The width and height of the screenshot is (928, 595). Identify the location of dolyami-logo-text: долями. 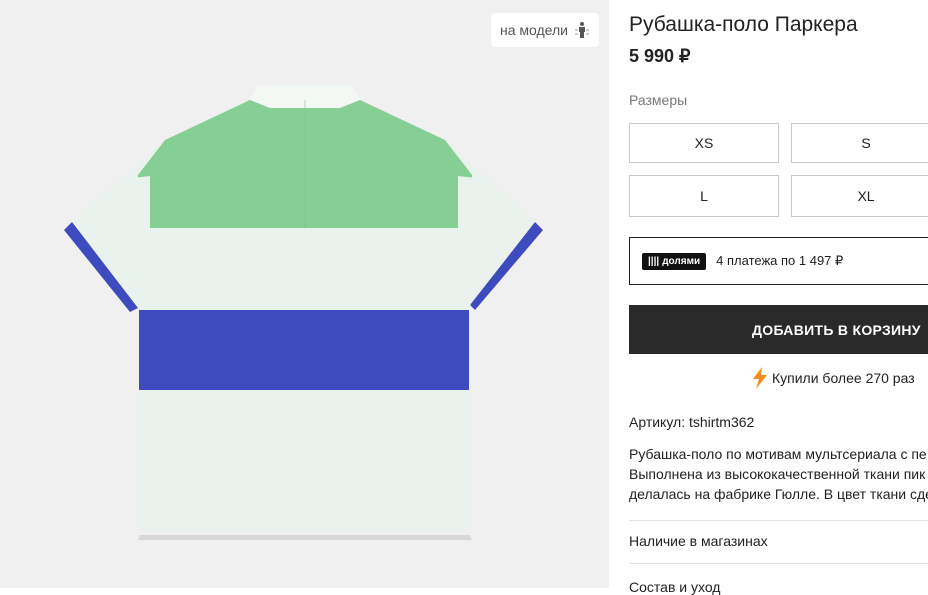
(681, 261).